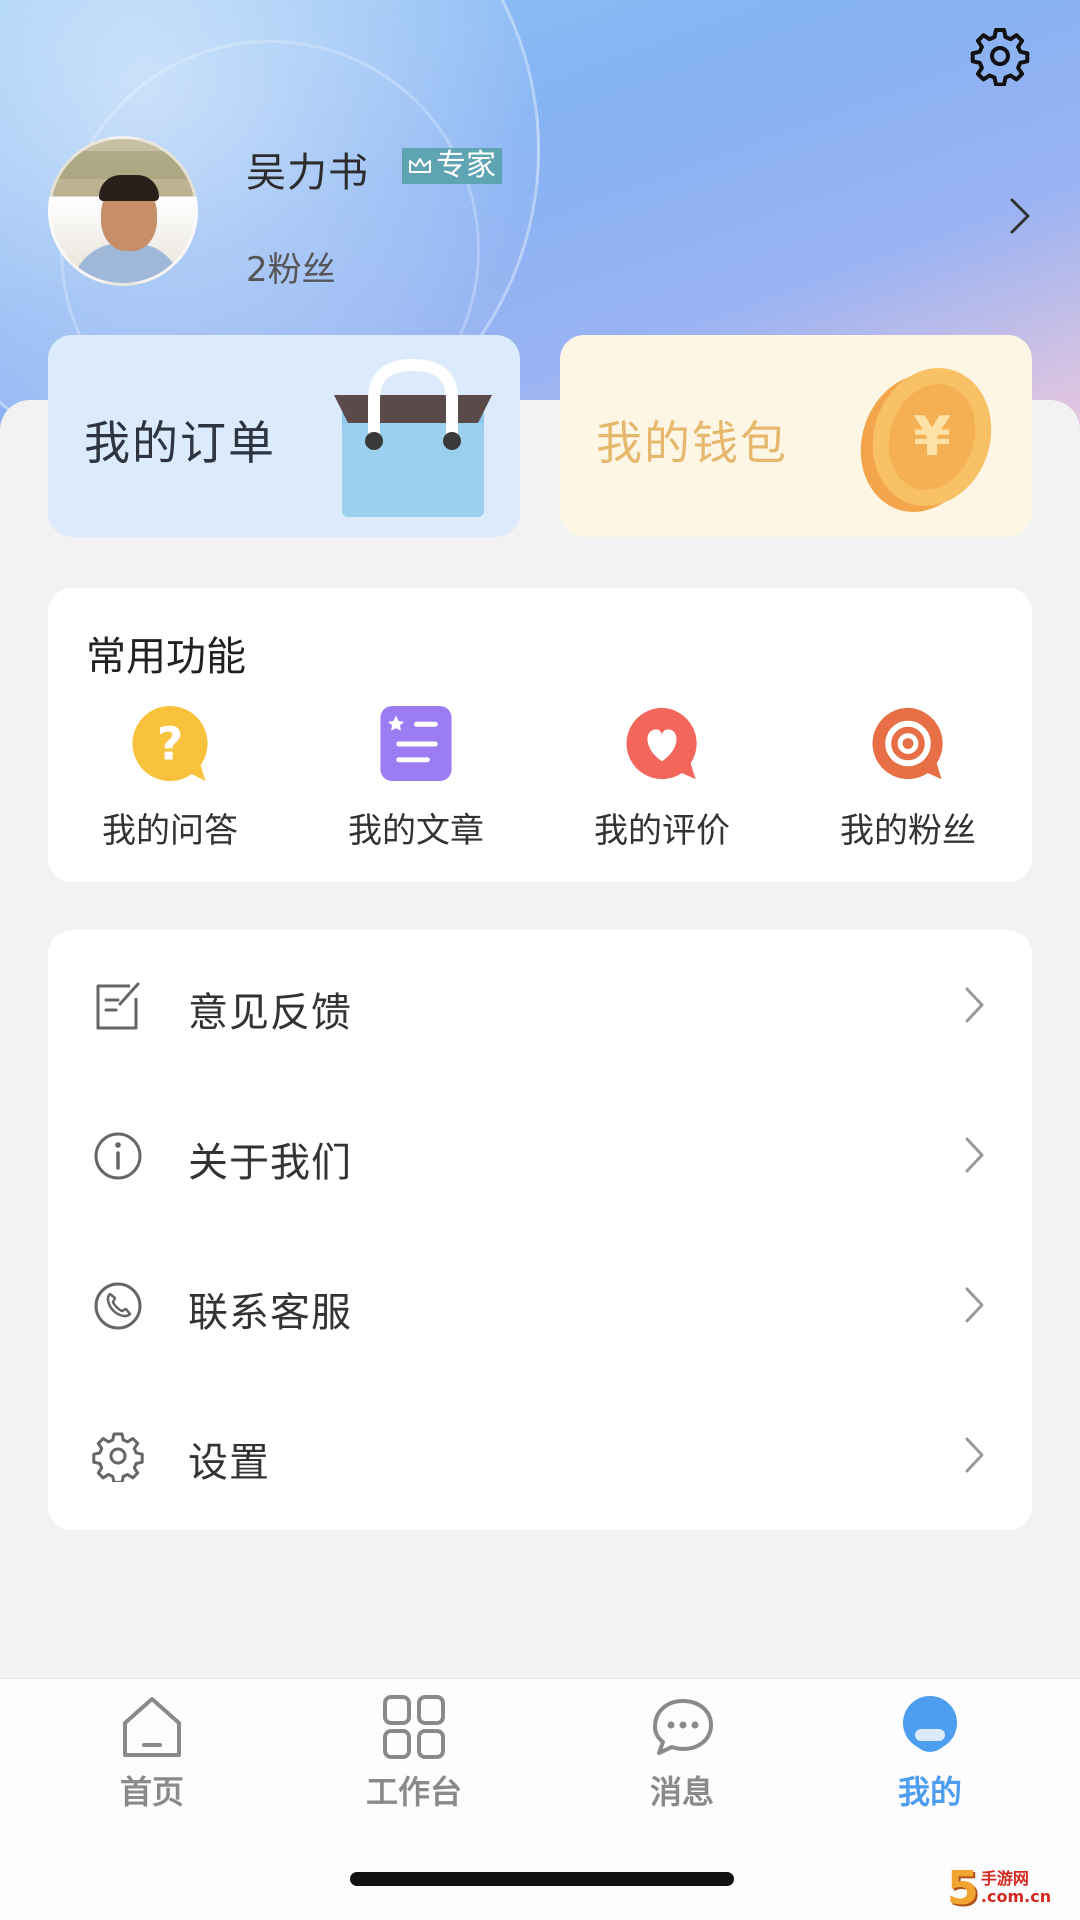 This screenshot has height=1920, width=1080. I want to click on tab-label: 我的, so click(929, 1792).